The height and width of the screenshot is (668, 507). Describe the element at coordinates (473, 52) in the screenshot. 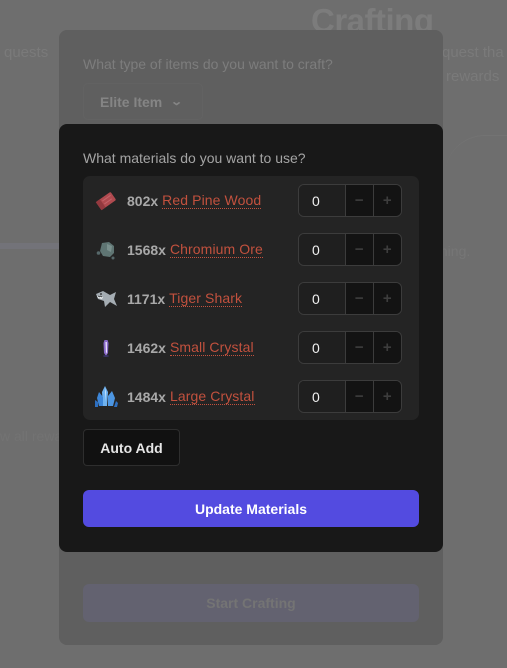

I see `background-text: quest tha` at that location.